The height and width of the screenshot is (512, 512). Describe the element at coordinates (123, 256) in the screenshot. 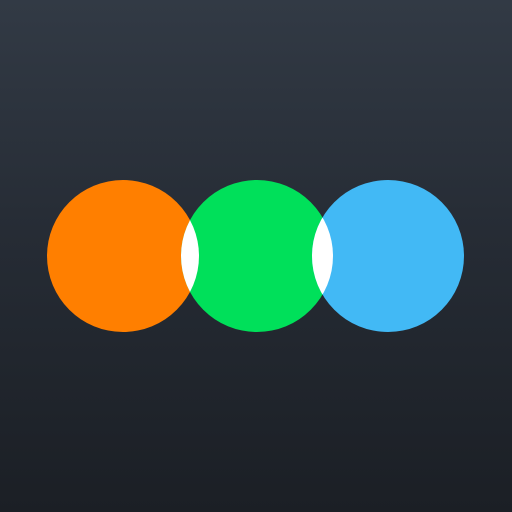

I see `orange-circle` at that location.